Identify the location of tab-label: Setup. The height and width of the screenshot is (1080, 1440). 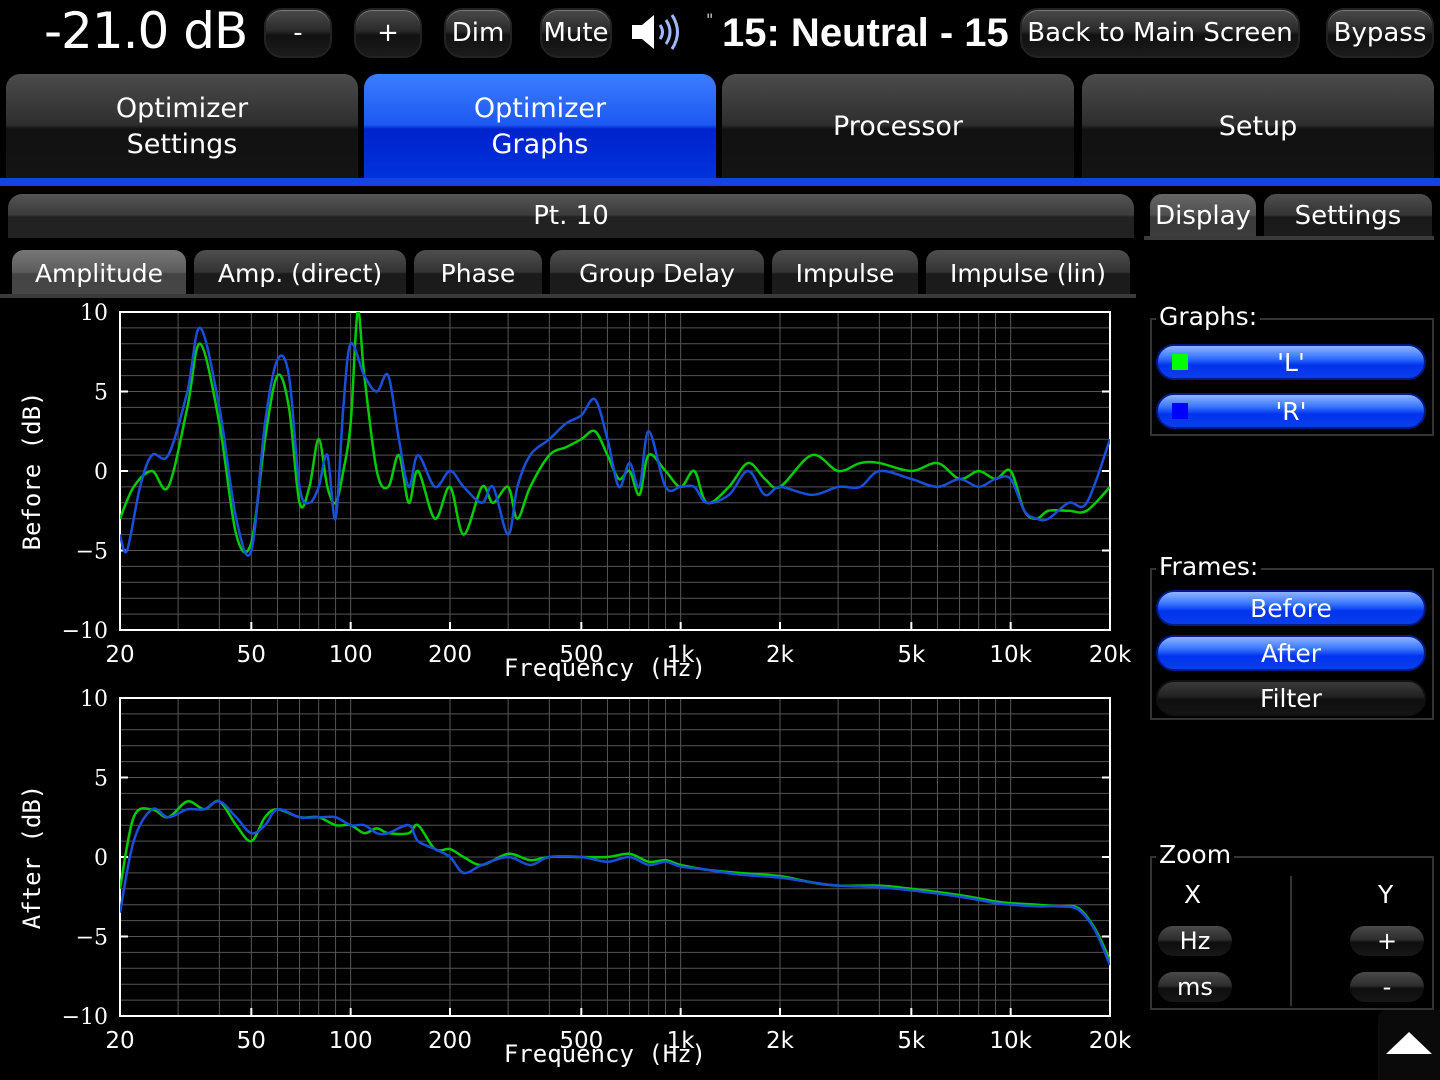
(1258, 126).